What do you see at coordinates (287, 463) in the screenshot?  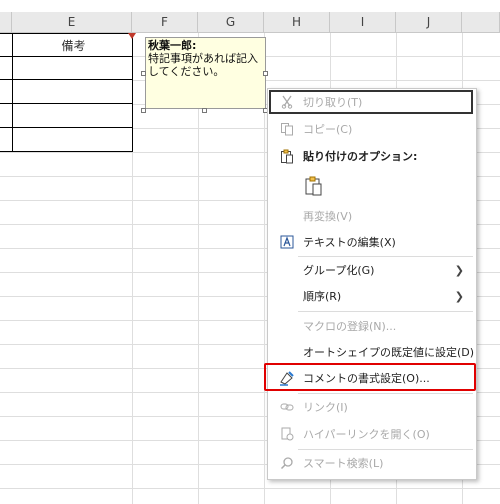 I see `search-icon` at bounding box center [287, 463].